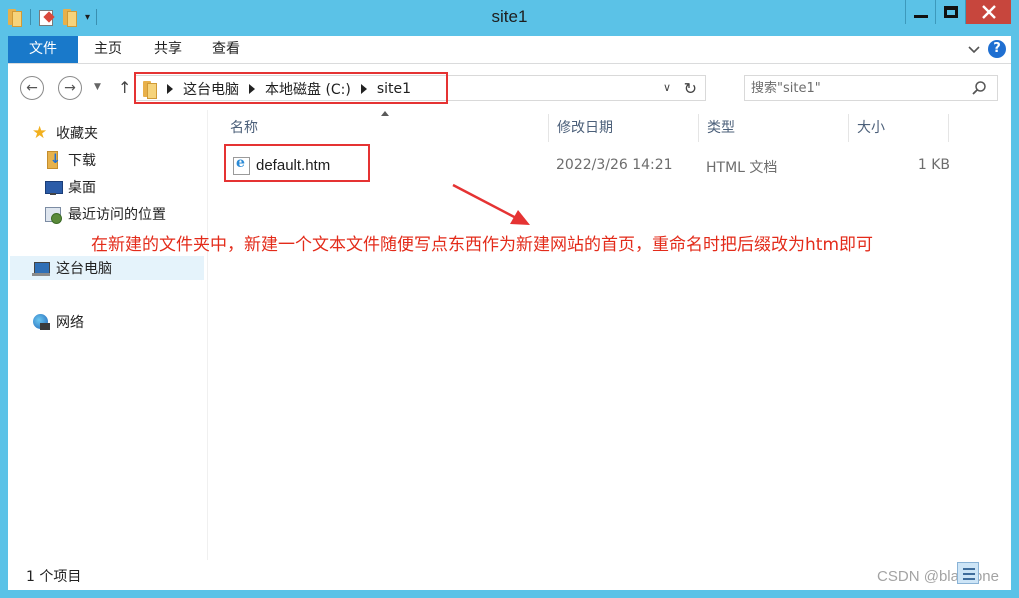 The image size is (1019, 598). I want to click on up-arrow-icon: ↑, so click(124, 87).